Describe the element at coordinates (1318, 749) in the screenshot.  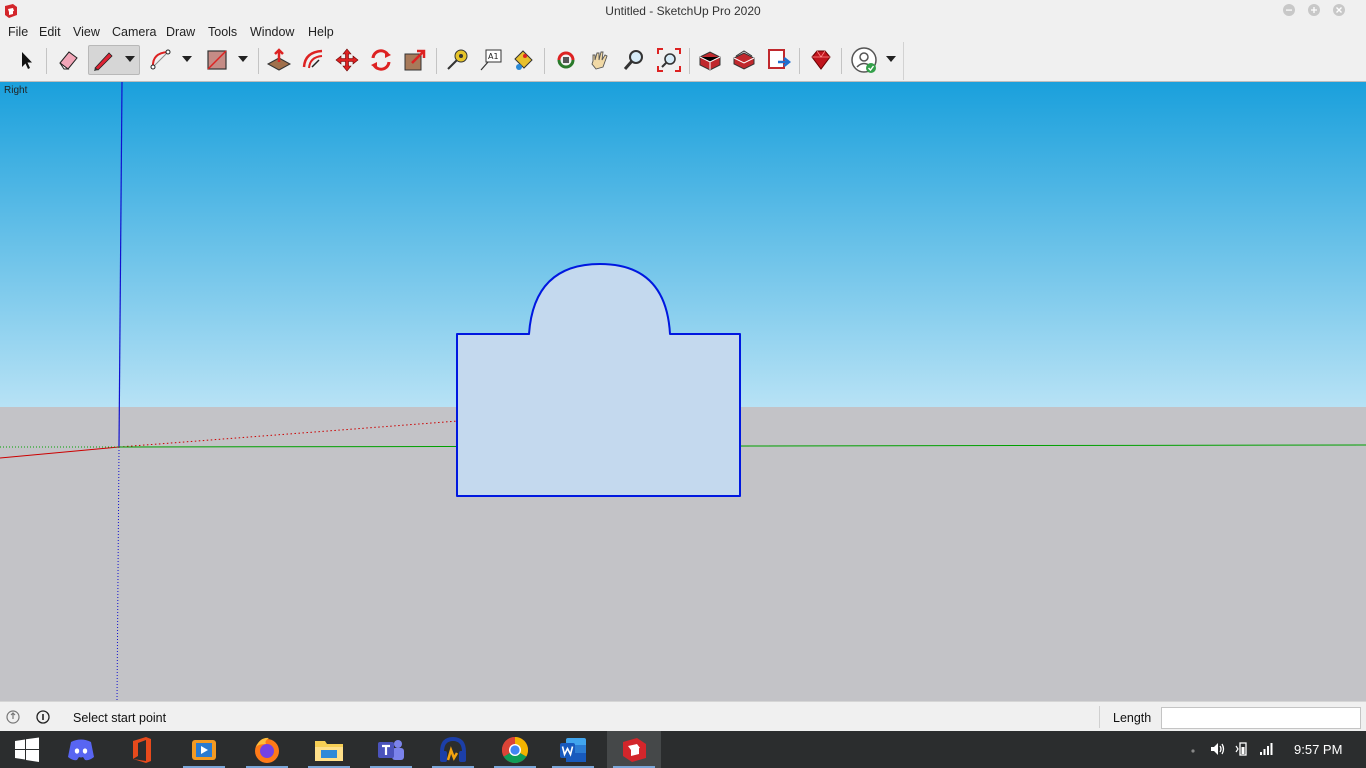
I see `taskbar-clock: 9:57 PM` at that location.